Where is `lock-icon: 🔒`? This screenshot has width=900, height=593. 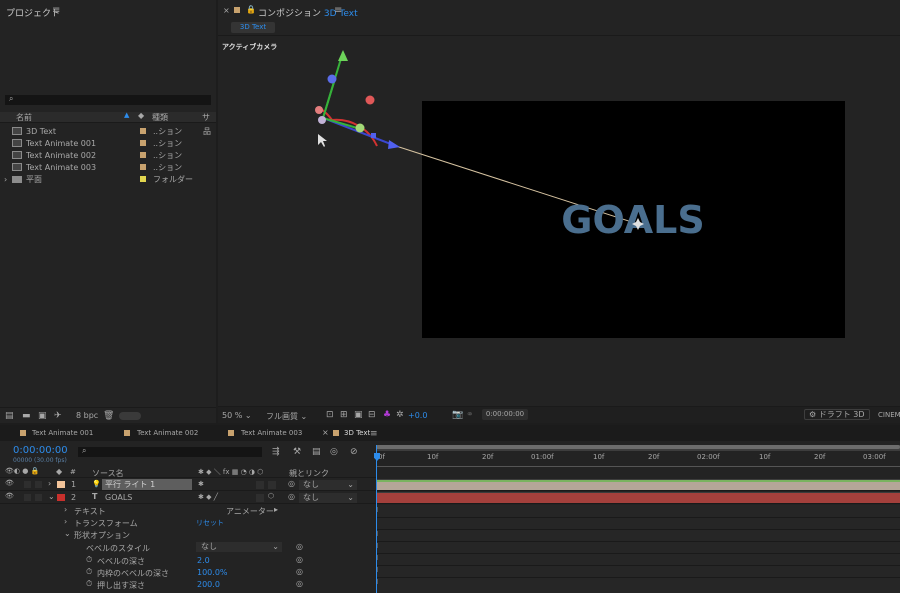 lock-icon: 🔒 is located at coordinates (251, 9).